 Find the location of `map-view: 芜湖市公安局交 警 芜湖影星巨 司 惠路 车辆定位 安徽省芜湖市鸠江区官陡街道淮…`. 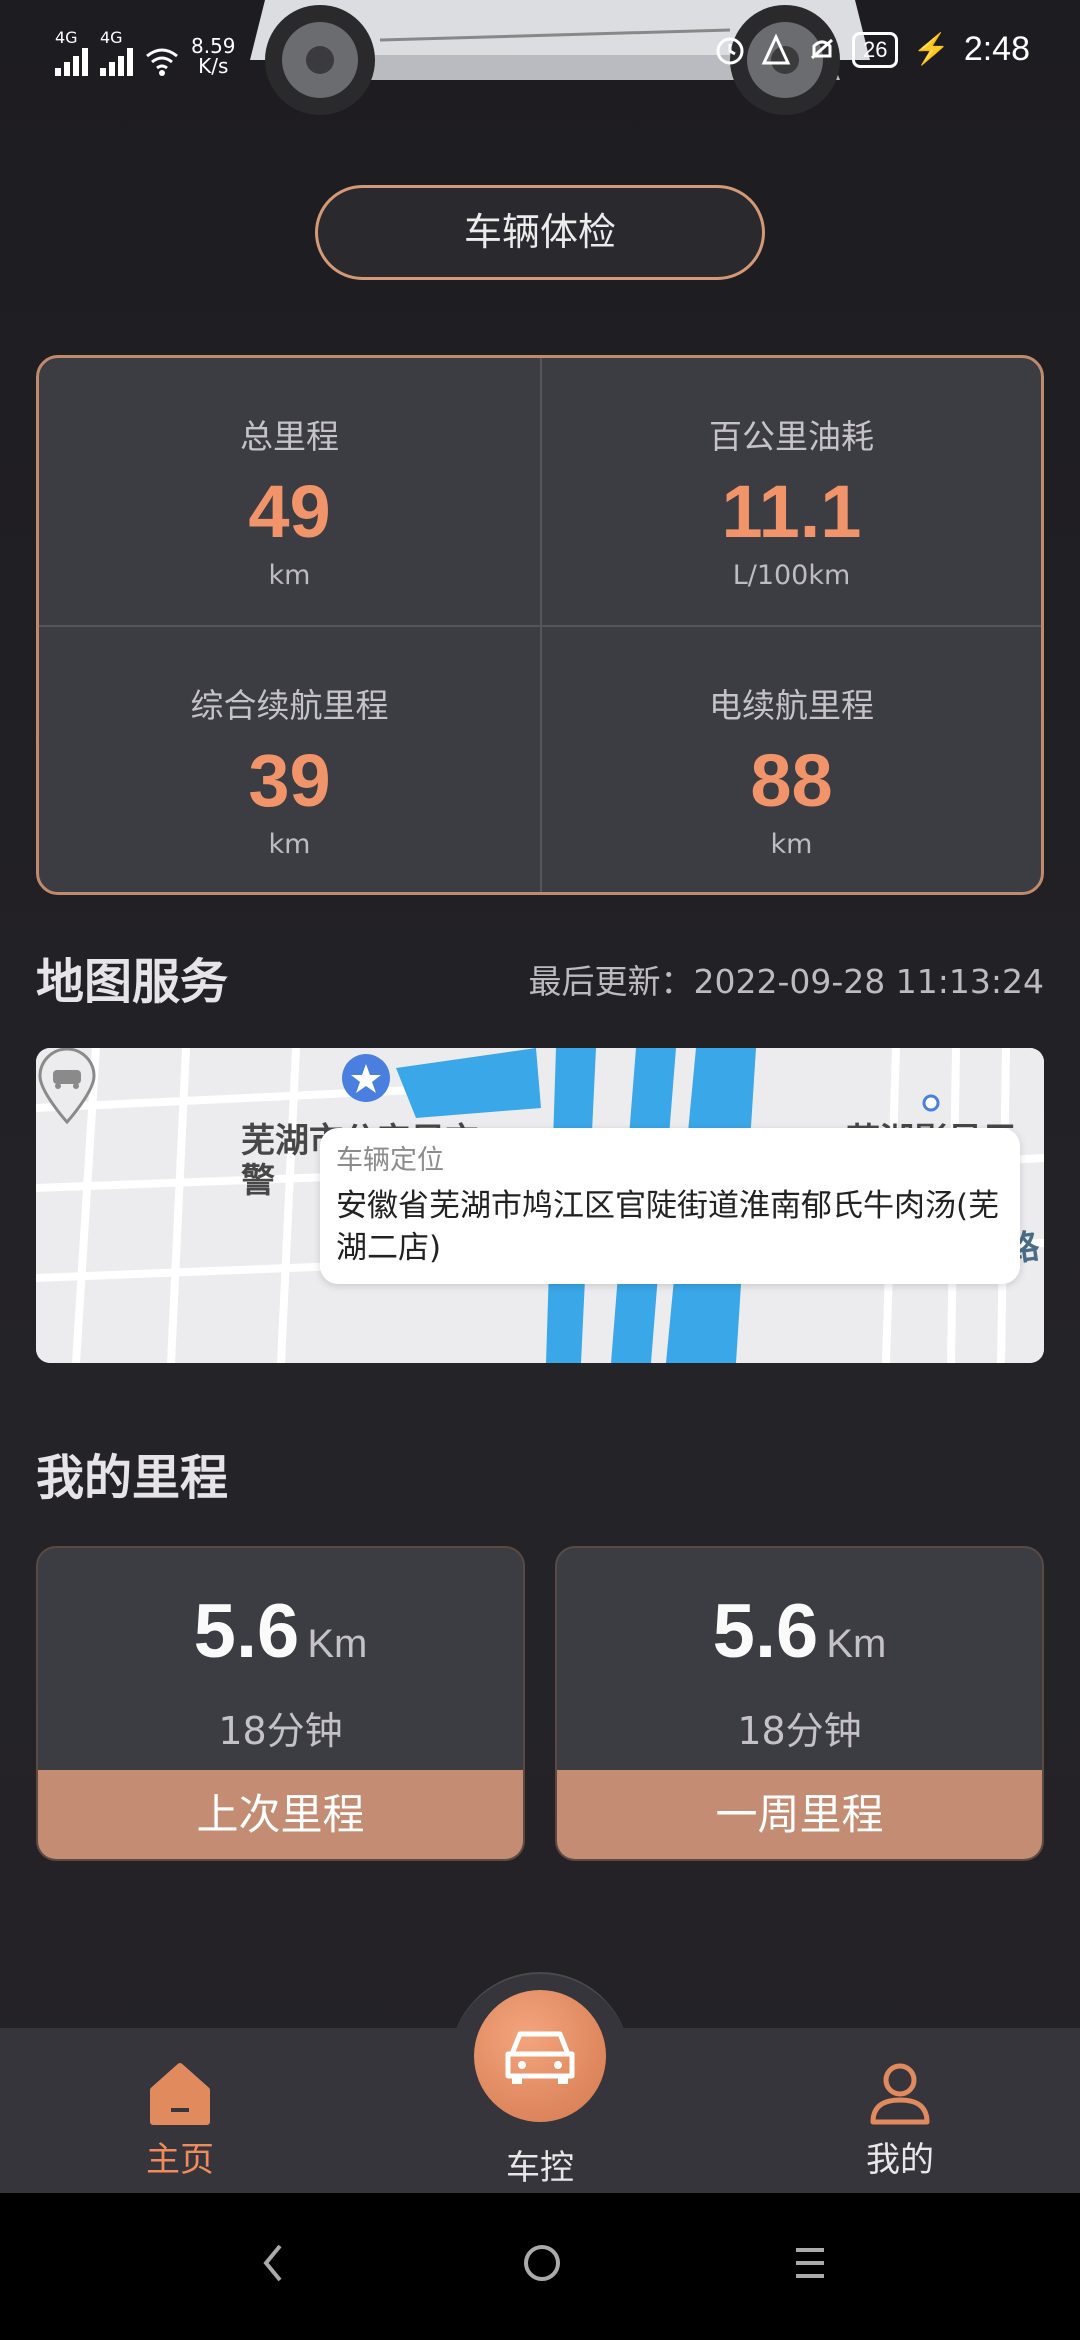

map-view: 芜湖市公安局交 警 芜湖影星巨 司 惠路 车辆定位 安徽省芜湖市鸠江区官陡街道淮… is located at coordinates (540, 1205).